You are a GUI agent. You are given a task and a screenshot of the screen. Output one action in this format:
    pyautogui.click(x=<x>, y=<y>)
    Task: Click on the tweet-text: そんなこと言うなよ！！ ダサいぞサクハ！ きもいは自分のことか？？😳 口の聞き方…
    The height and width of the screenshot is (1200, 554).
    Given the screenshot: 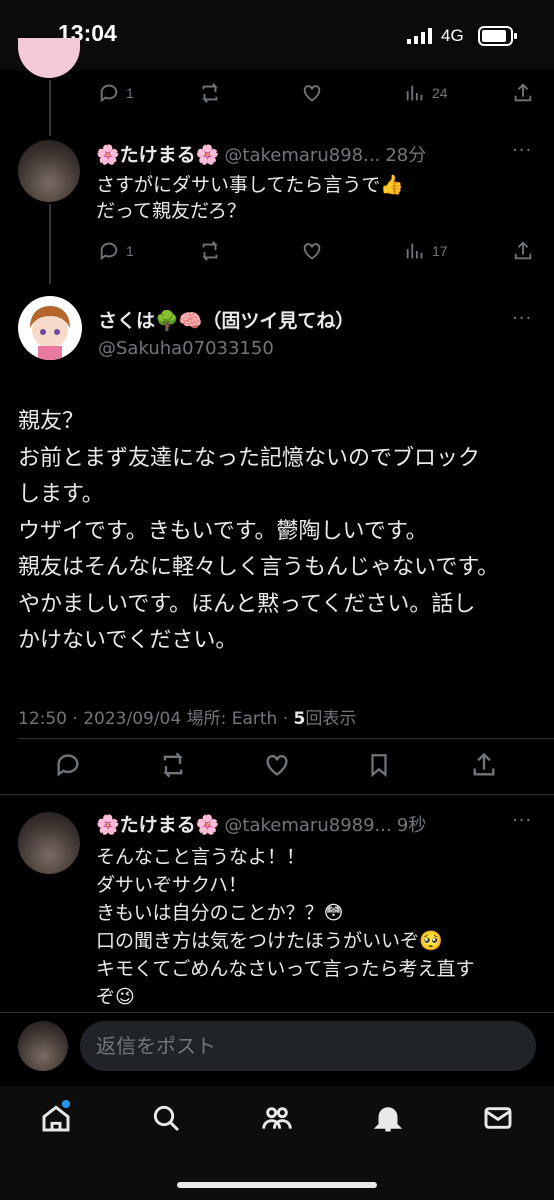 What is the action you would take?
    pyautogui.click(x=285, y=927)
    